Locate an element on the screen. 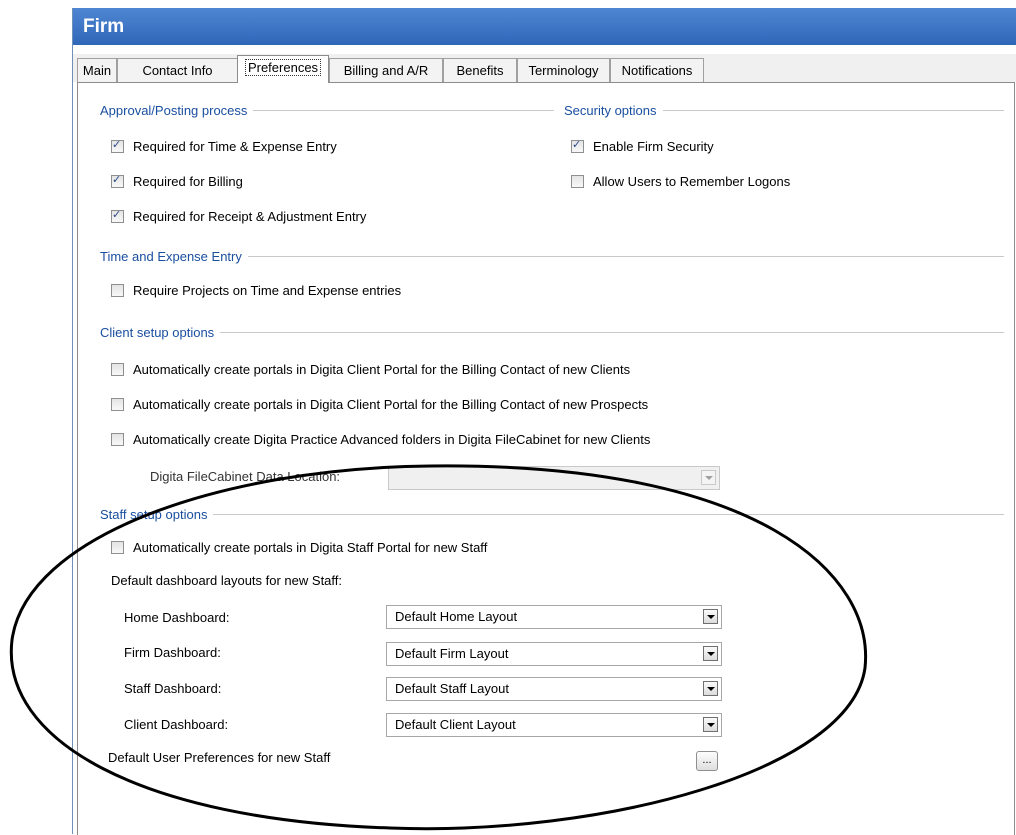  checkbox-label: Required for Receipt & Adjustment Entry is located at coordinates (250, 216).